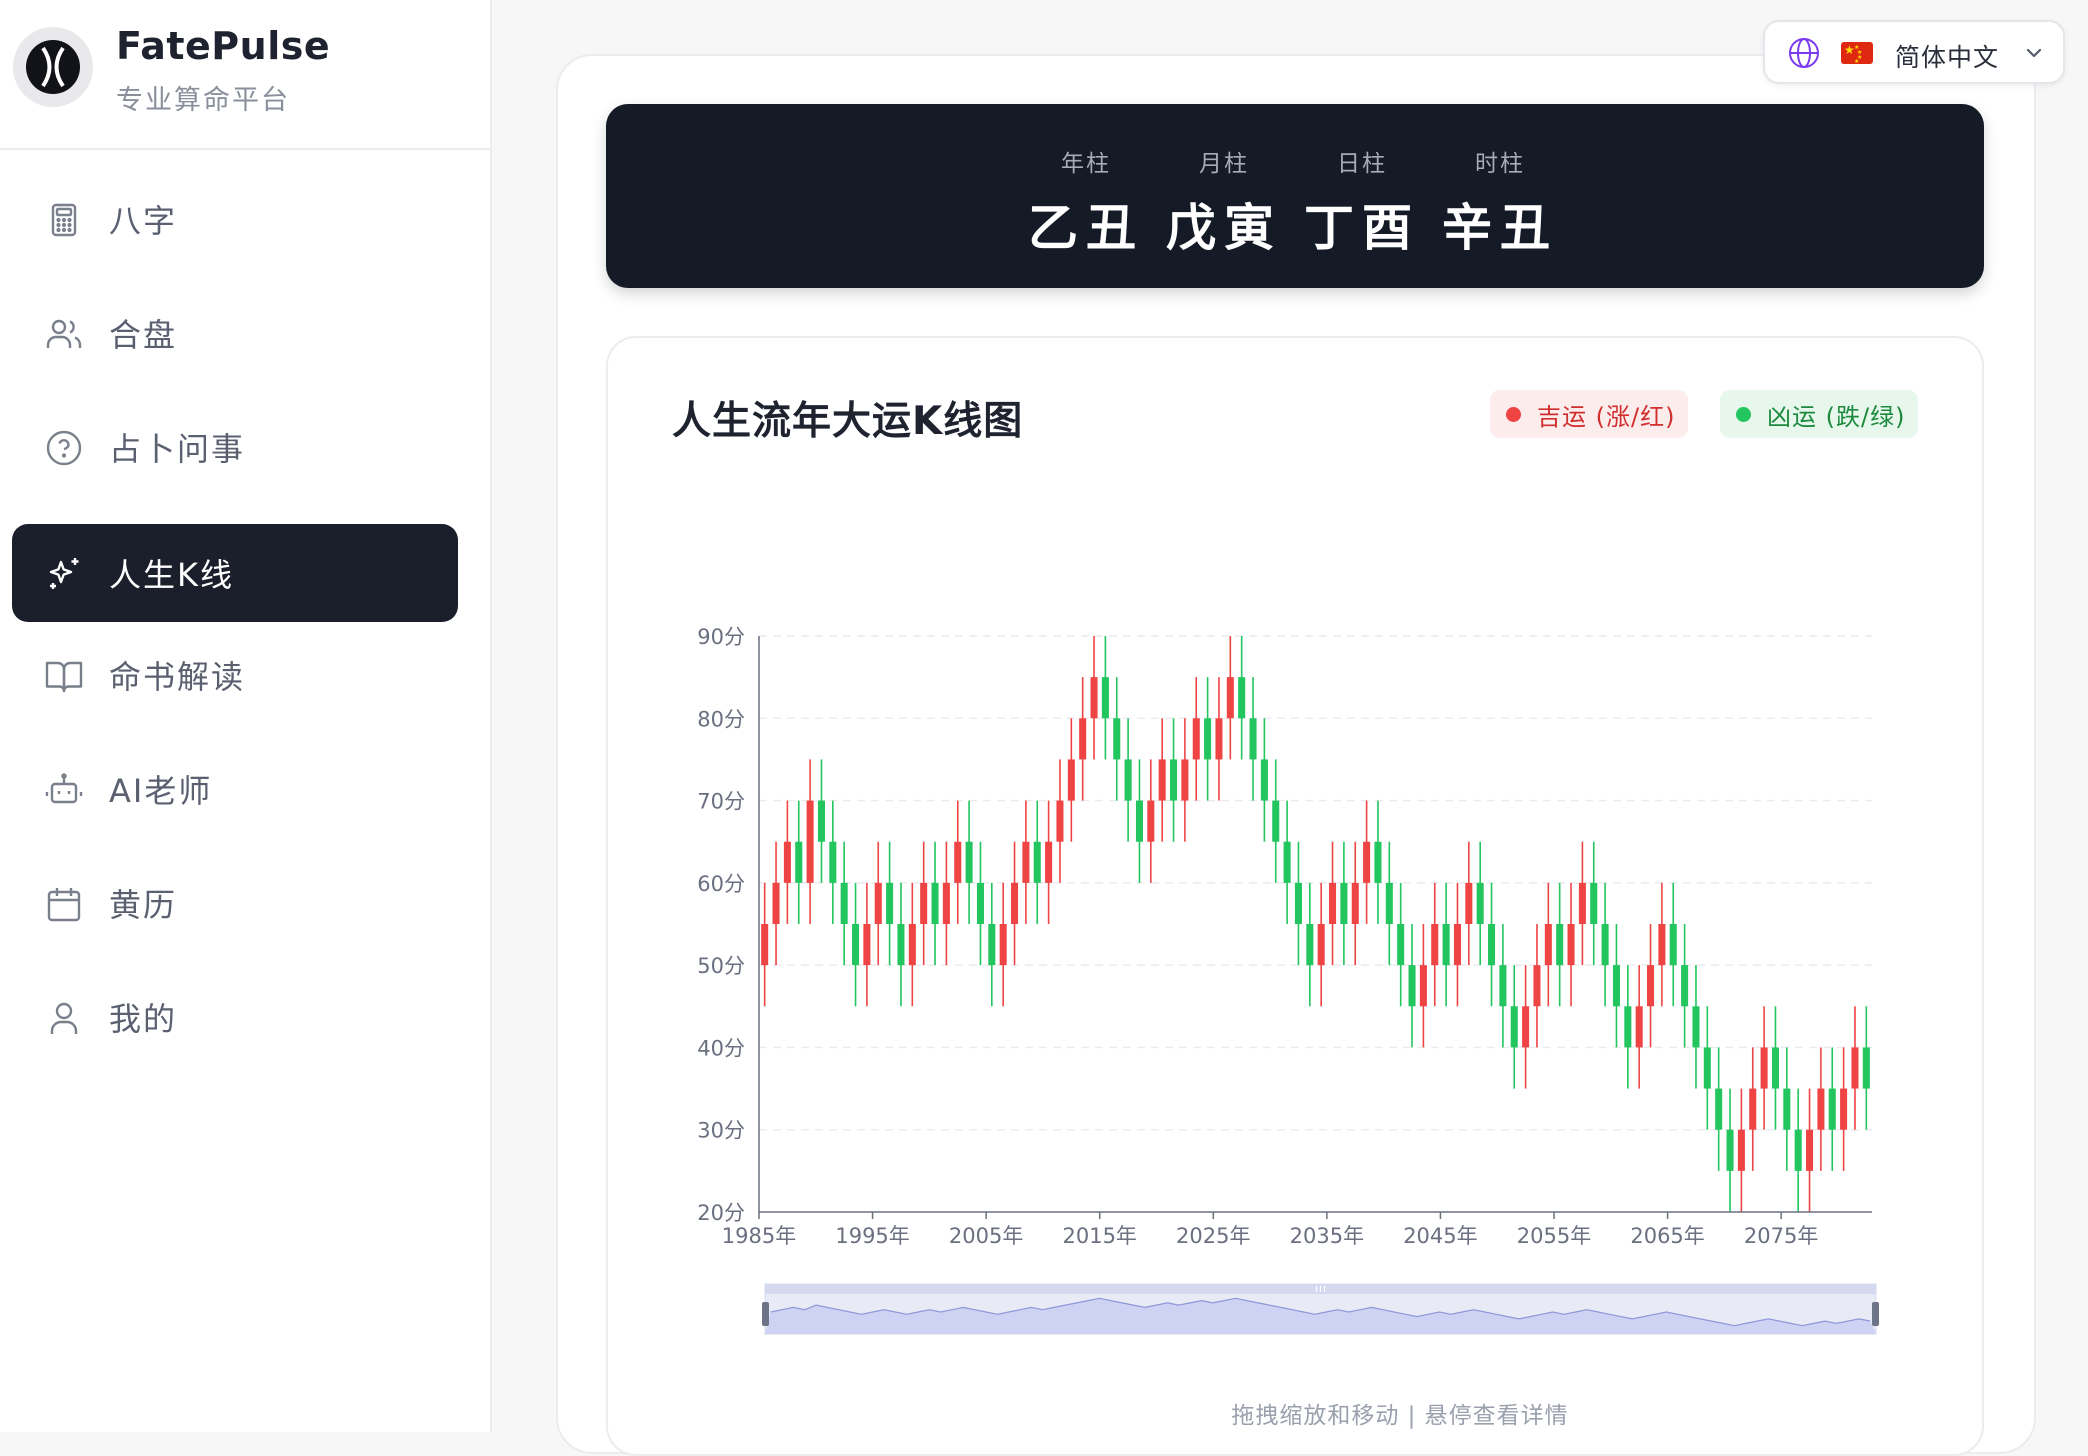  I want to click on sidebar-item-bazi: 八字, so click(235, 219).